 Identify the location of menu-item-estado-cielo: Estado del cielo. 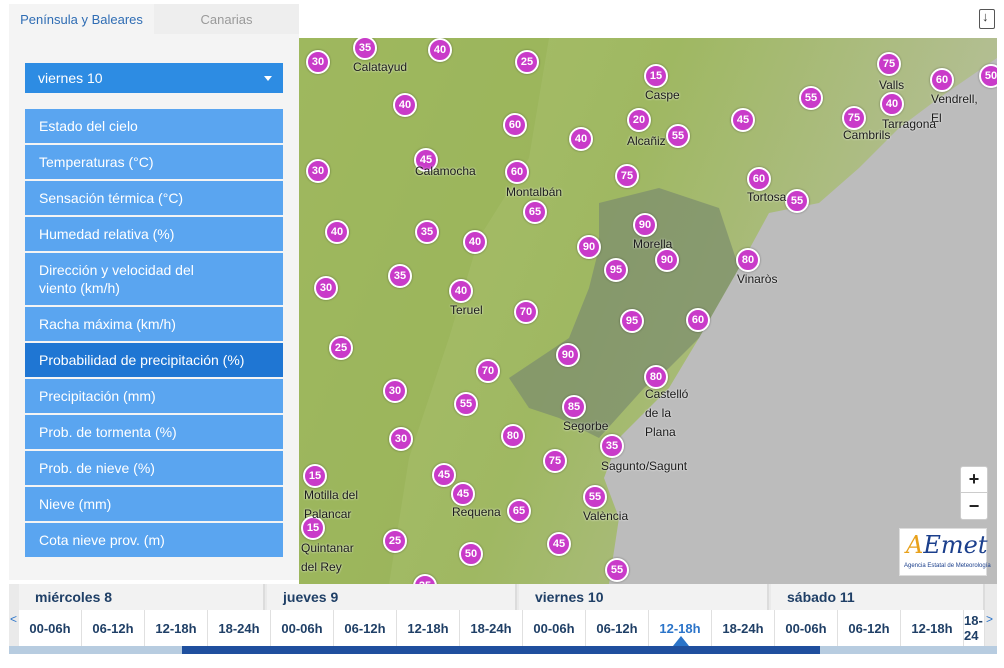
(154, 126).